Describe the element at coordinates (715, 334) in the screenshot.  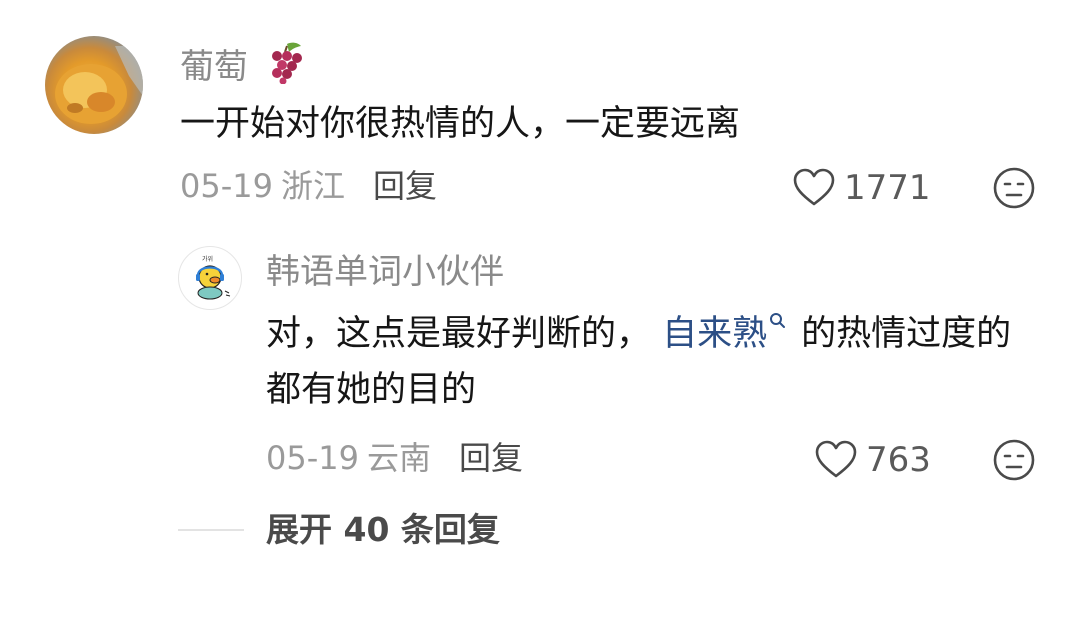
I see `search-link-text: 自来熟` at that location.